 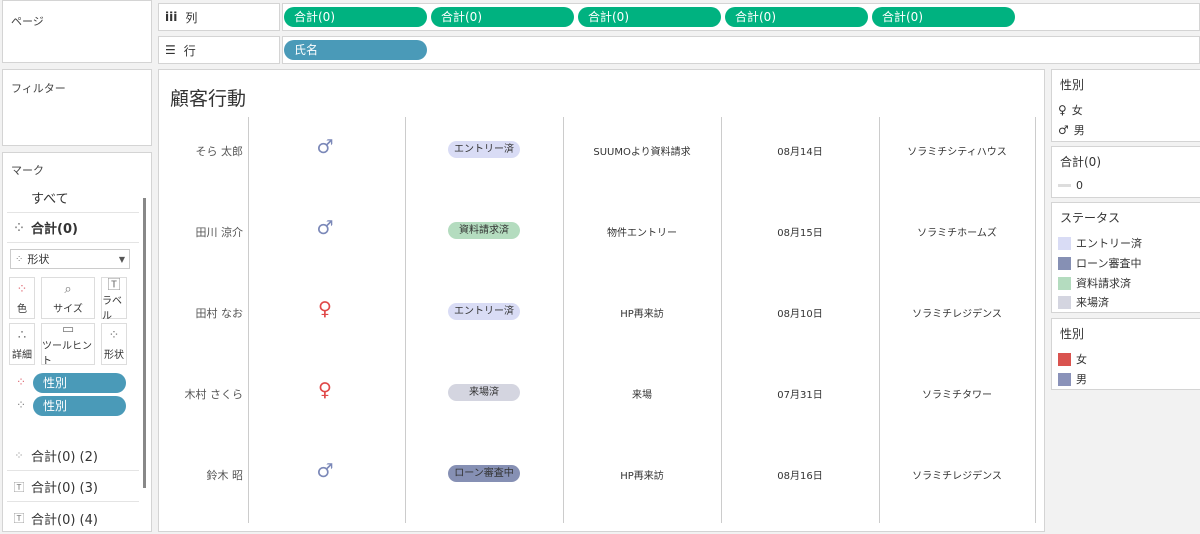 What do you see at coordinates (73, 487) in the screenshot?
I see `marks-sum3-row: 🅃 合計(0) (3)` at bounding box center [73, 487].